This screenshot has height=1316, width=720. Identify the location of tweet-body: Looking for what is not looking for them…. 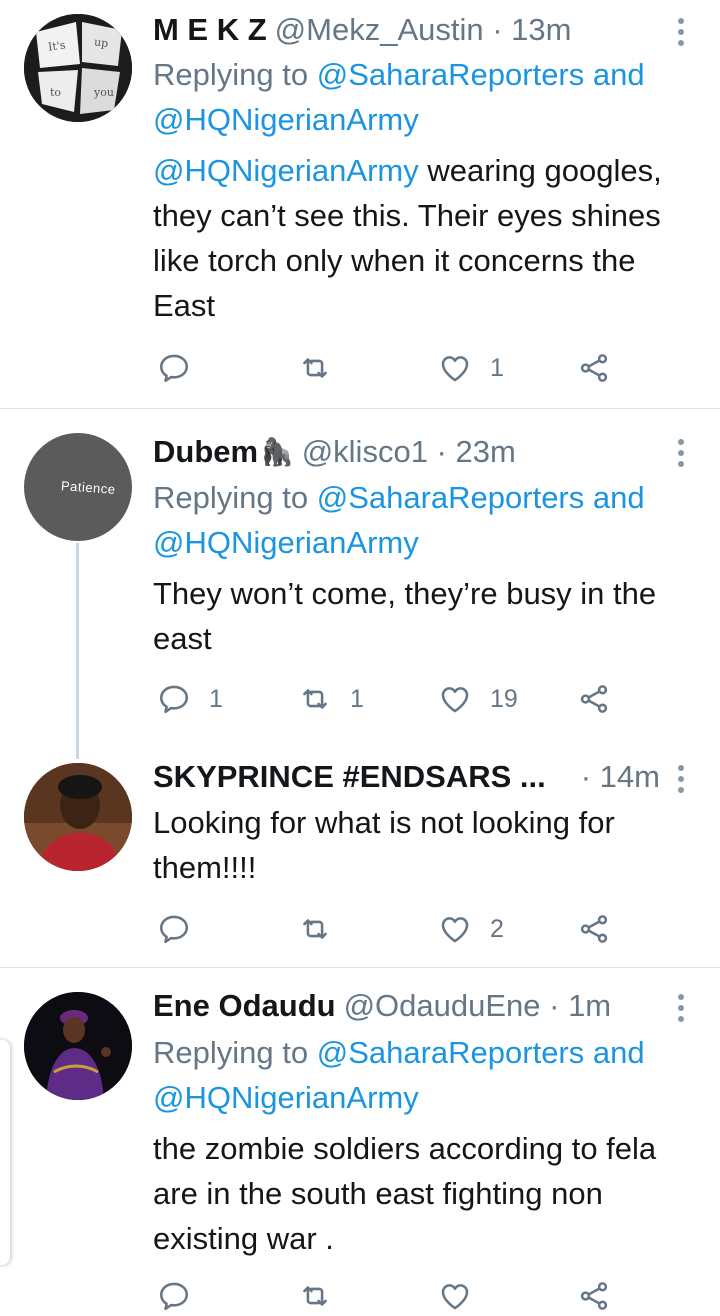
(384, 845).